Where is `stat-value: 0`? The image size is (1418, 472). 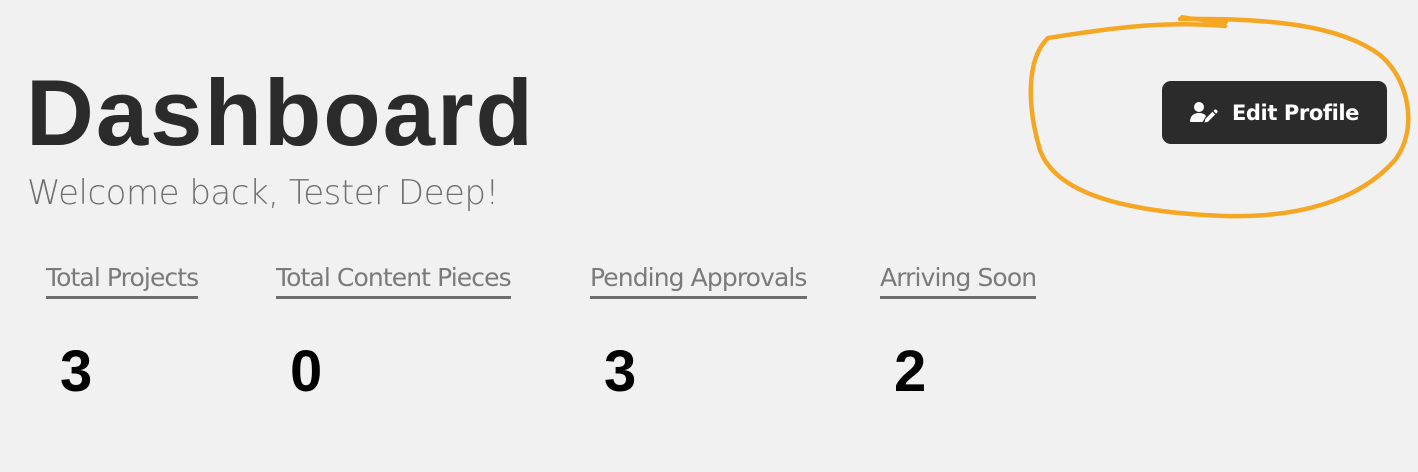 stat-value: 0 is located at coordinates (306, 371).